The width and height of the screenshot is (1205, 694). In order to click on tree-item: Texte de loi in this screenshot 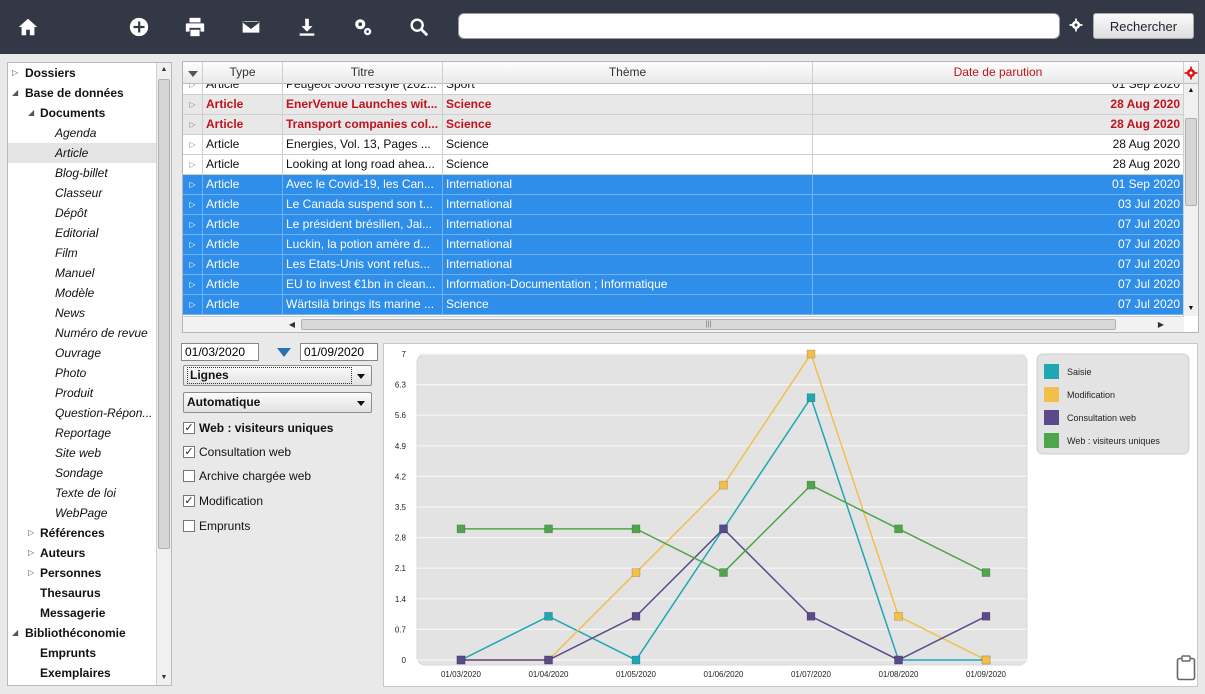, I will do `click(82, 493)`.